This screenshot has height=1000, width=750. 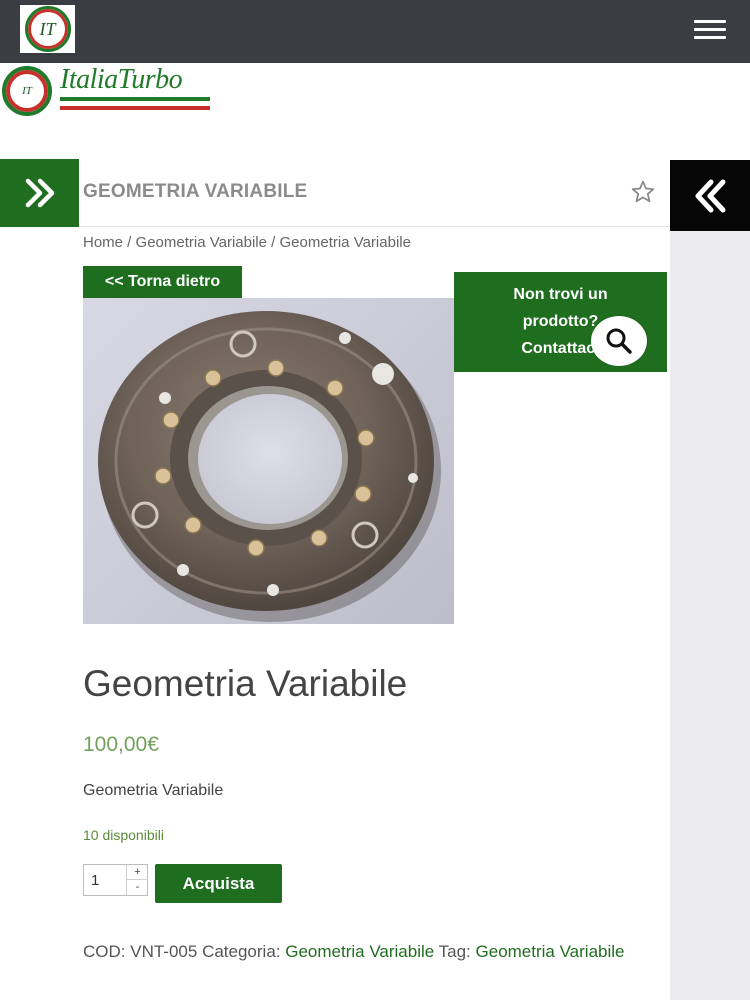 I want to click on site-logo: IT, so click(x=47, y=29).